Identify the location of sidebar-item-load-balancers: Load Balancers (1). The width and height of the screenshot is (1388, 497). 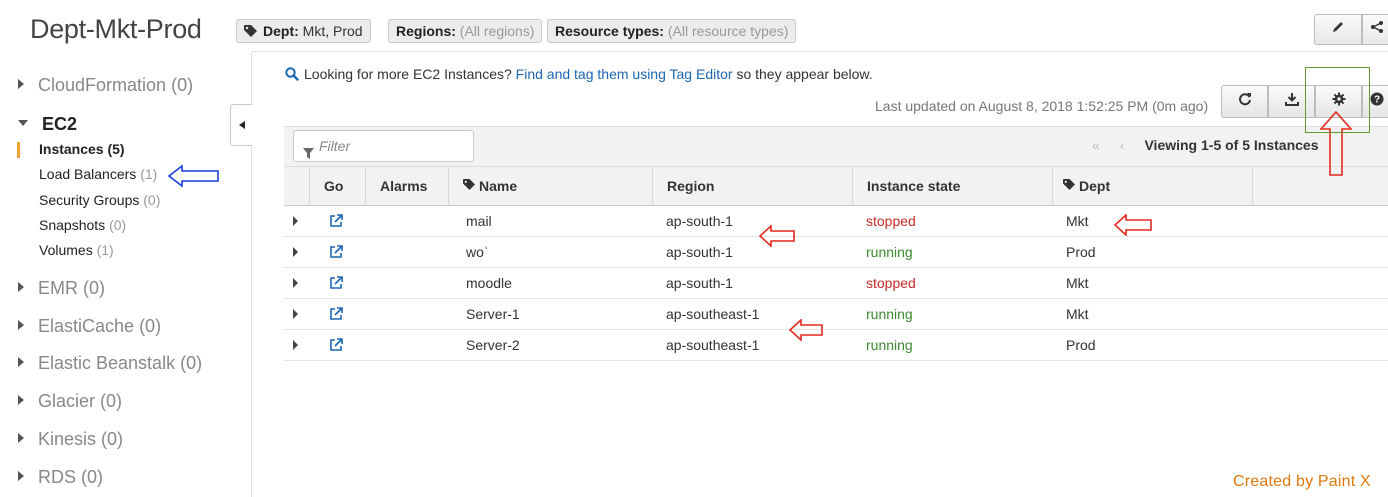
(98, 174).